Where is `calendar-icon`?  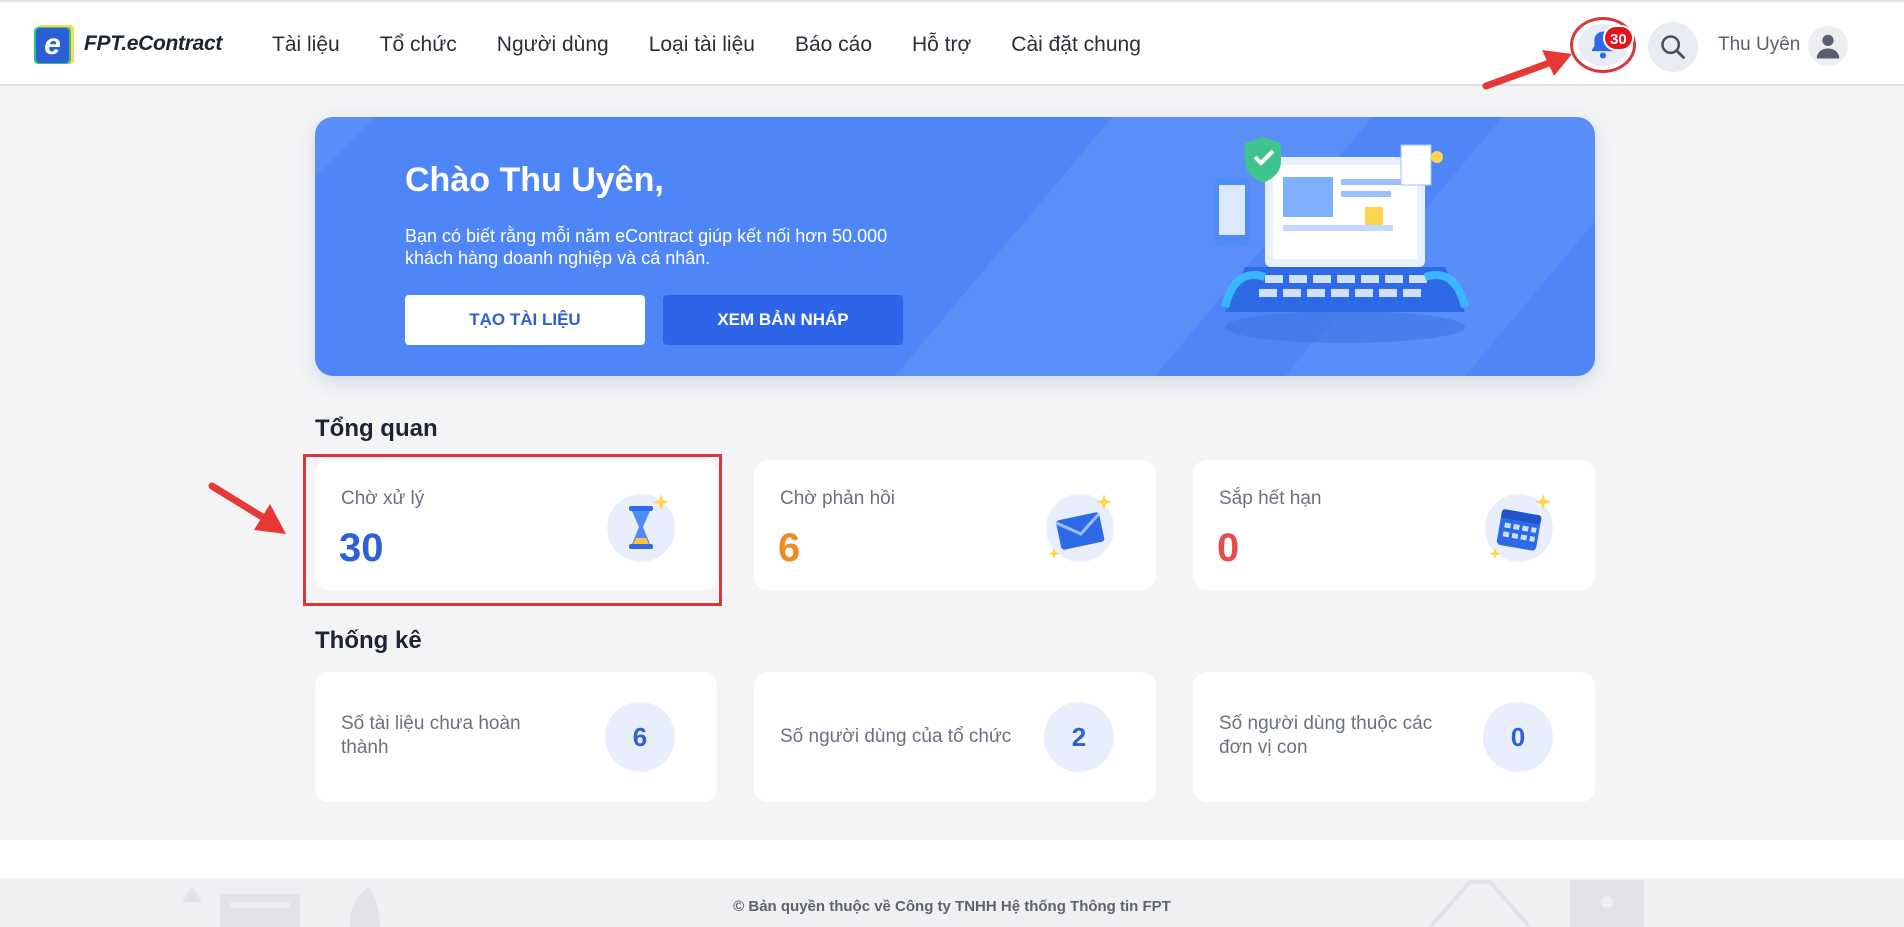
calendar-icon is located at coordinates (1519, 528).